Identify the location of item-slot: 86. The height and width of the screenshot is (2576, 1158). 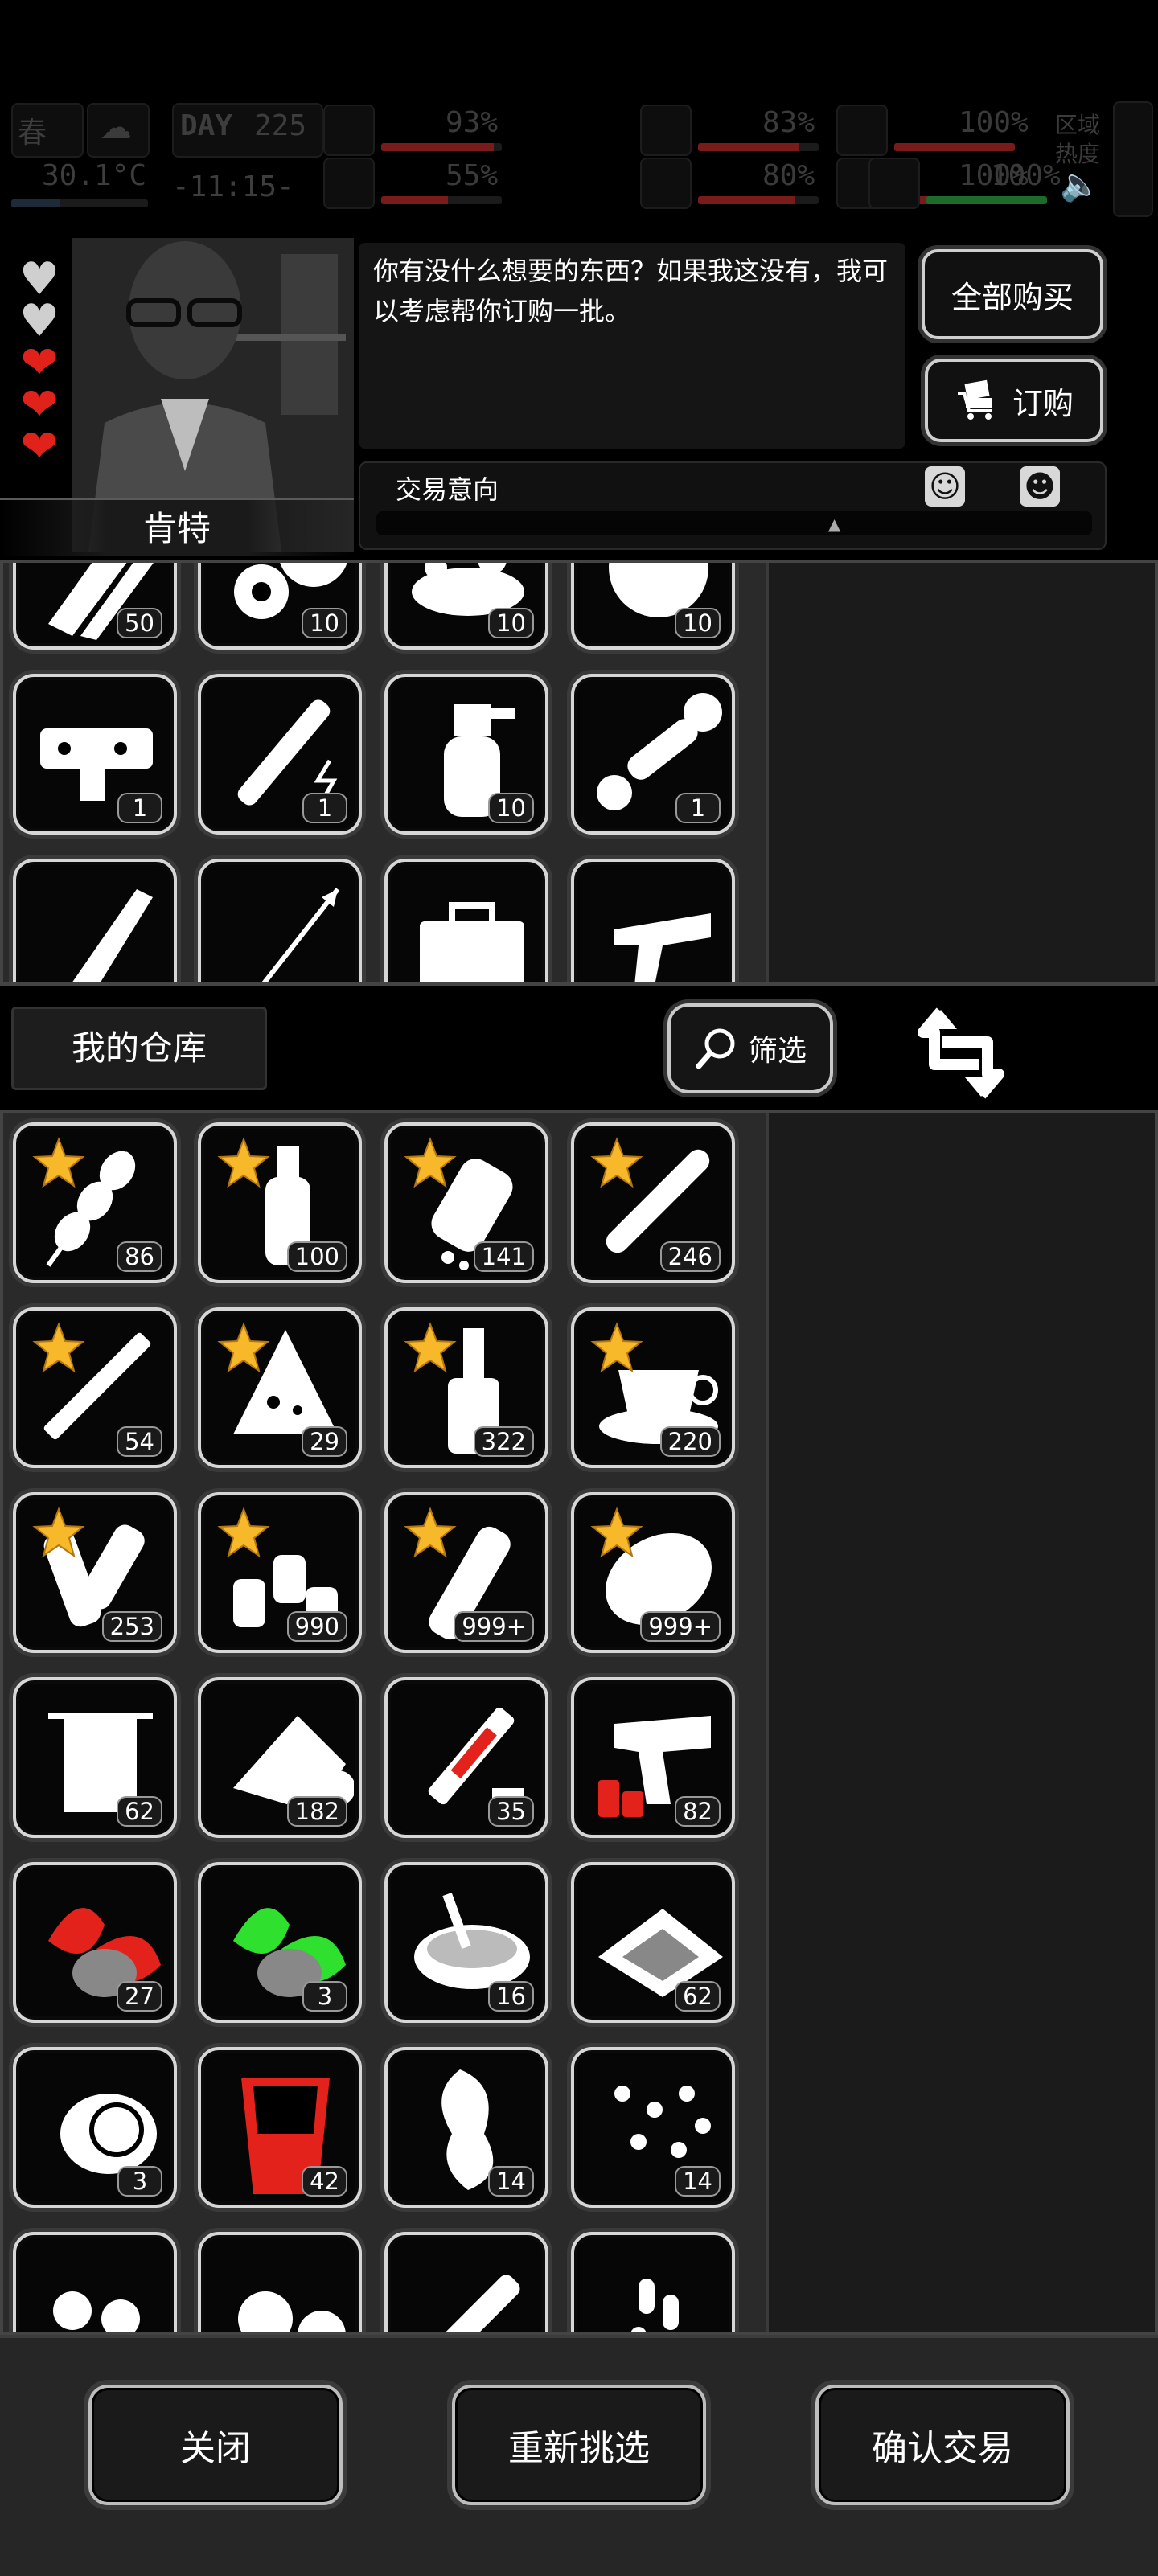
(95, 1202).